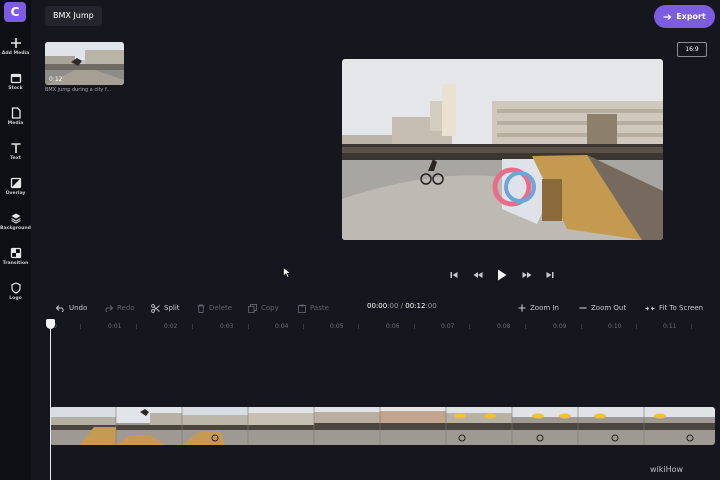 The image size is (720, 480). Describe the element at coordinates (73, 16) in the screenshot. I see `project-title: BMX Jump` at that location.